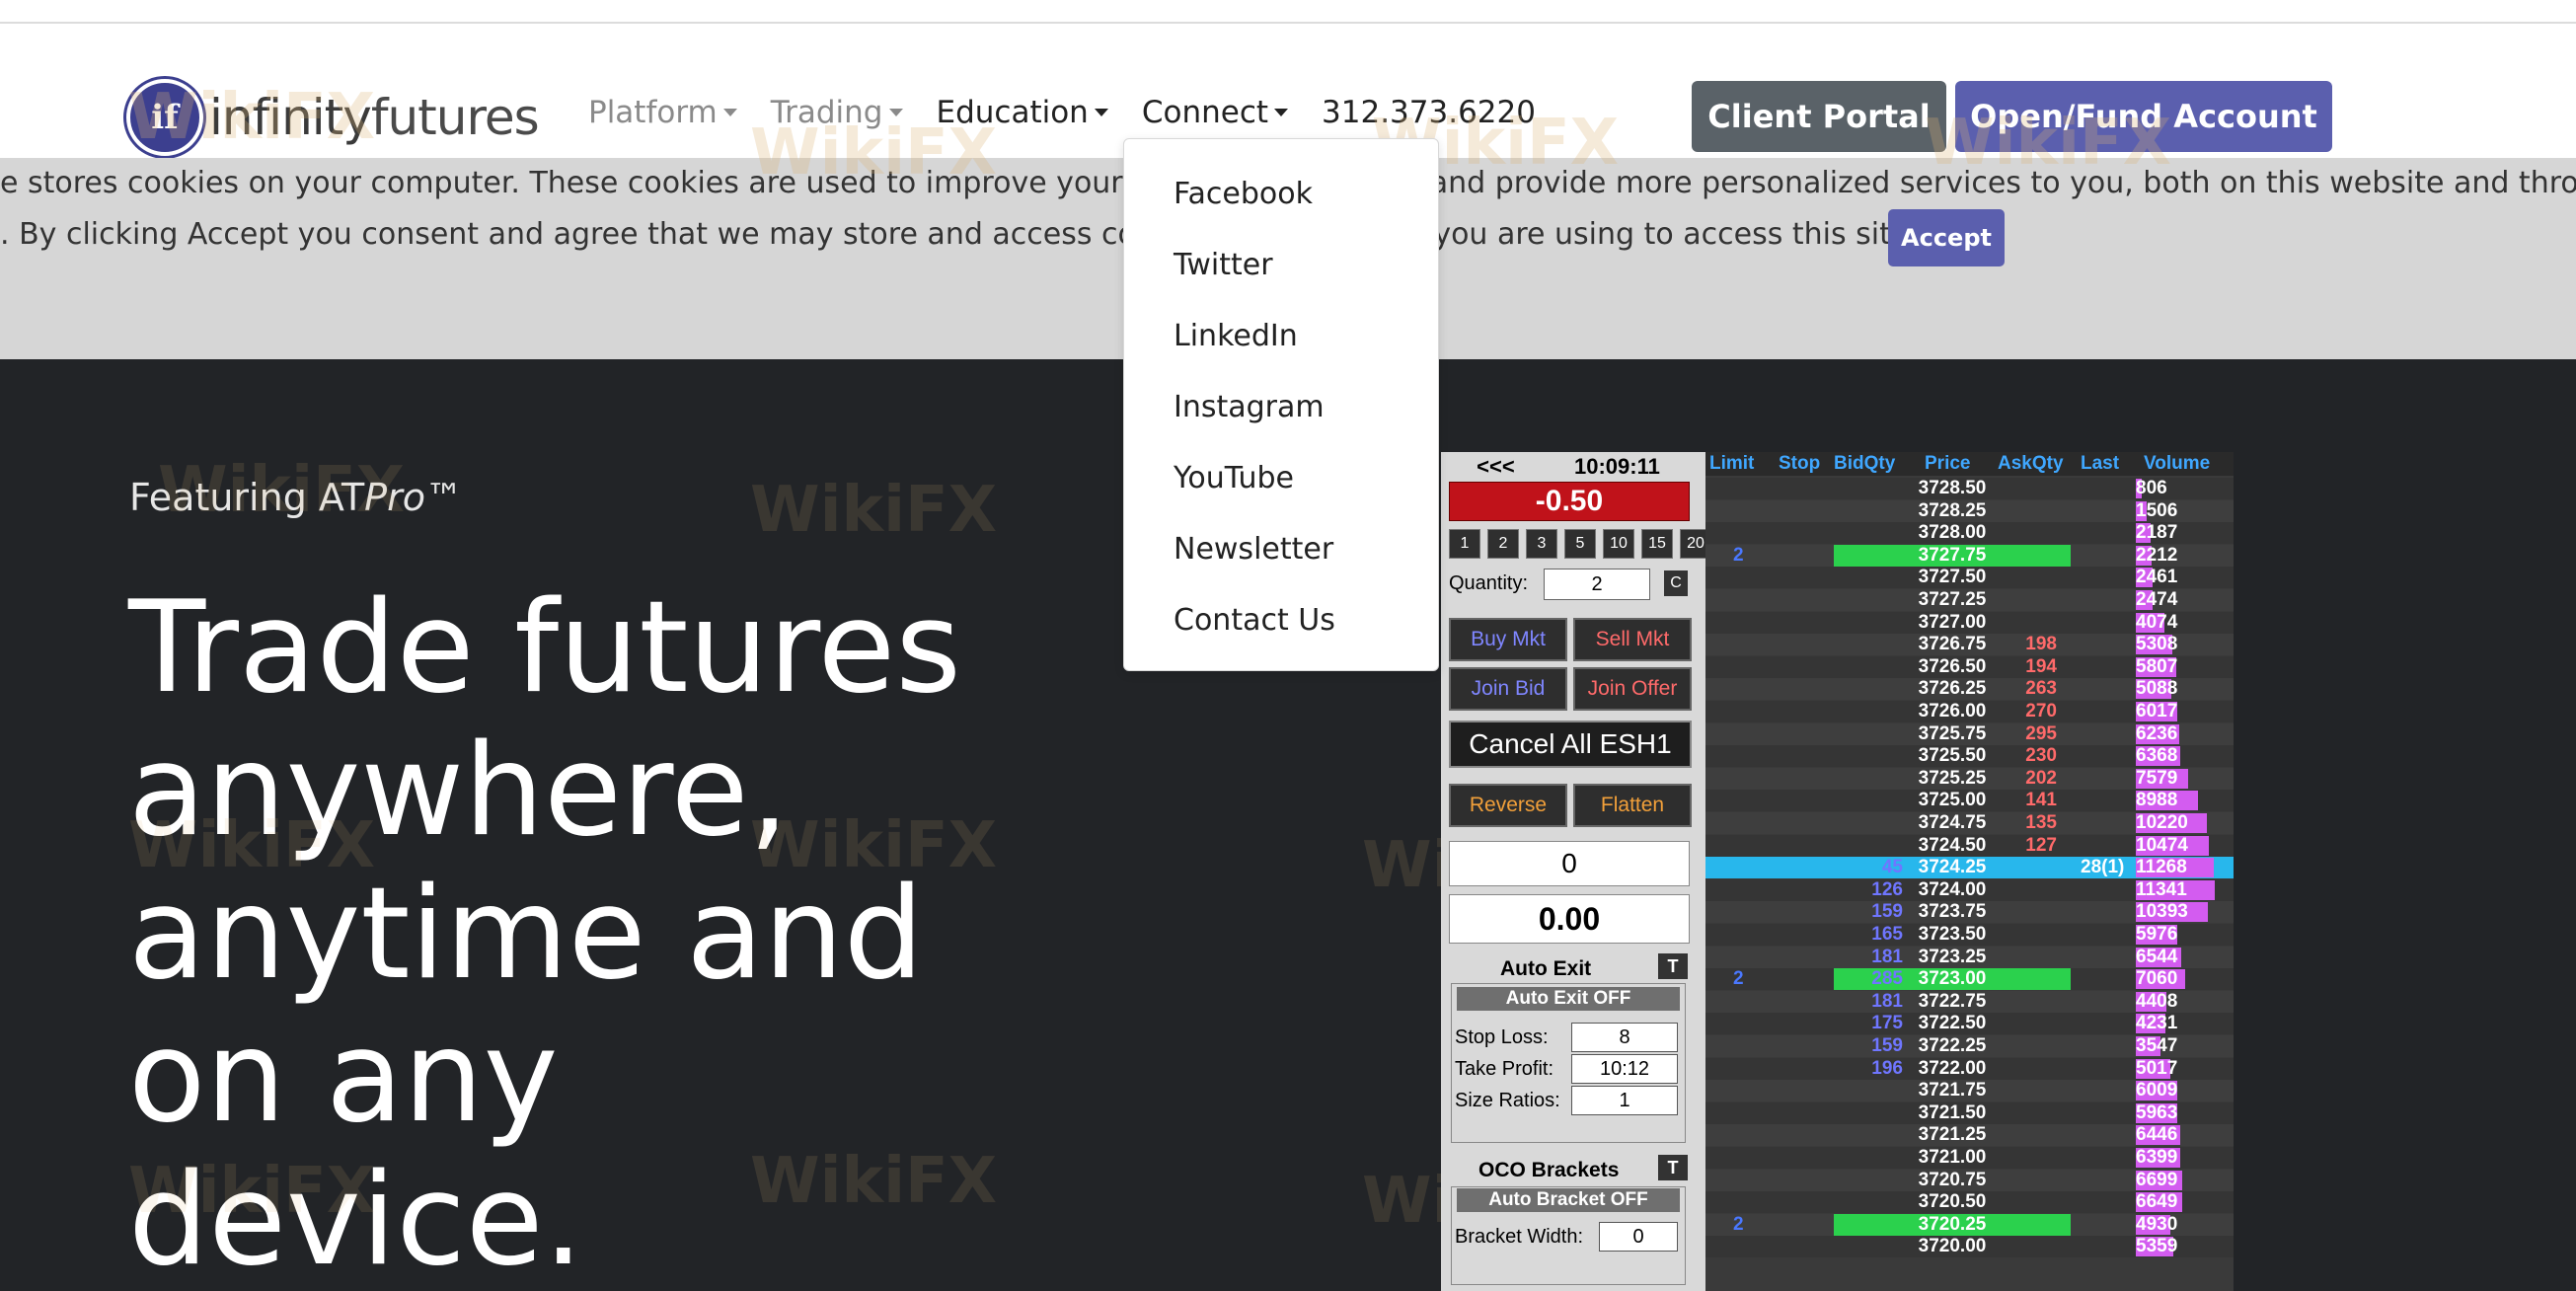  Describe the element at coordinates (730, 112) in the screenshot. I see `caret-down-icon` at that location.